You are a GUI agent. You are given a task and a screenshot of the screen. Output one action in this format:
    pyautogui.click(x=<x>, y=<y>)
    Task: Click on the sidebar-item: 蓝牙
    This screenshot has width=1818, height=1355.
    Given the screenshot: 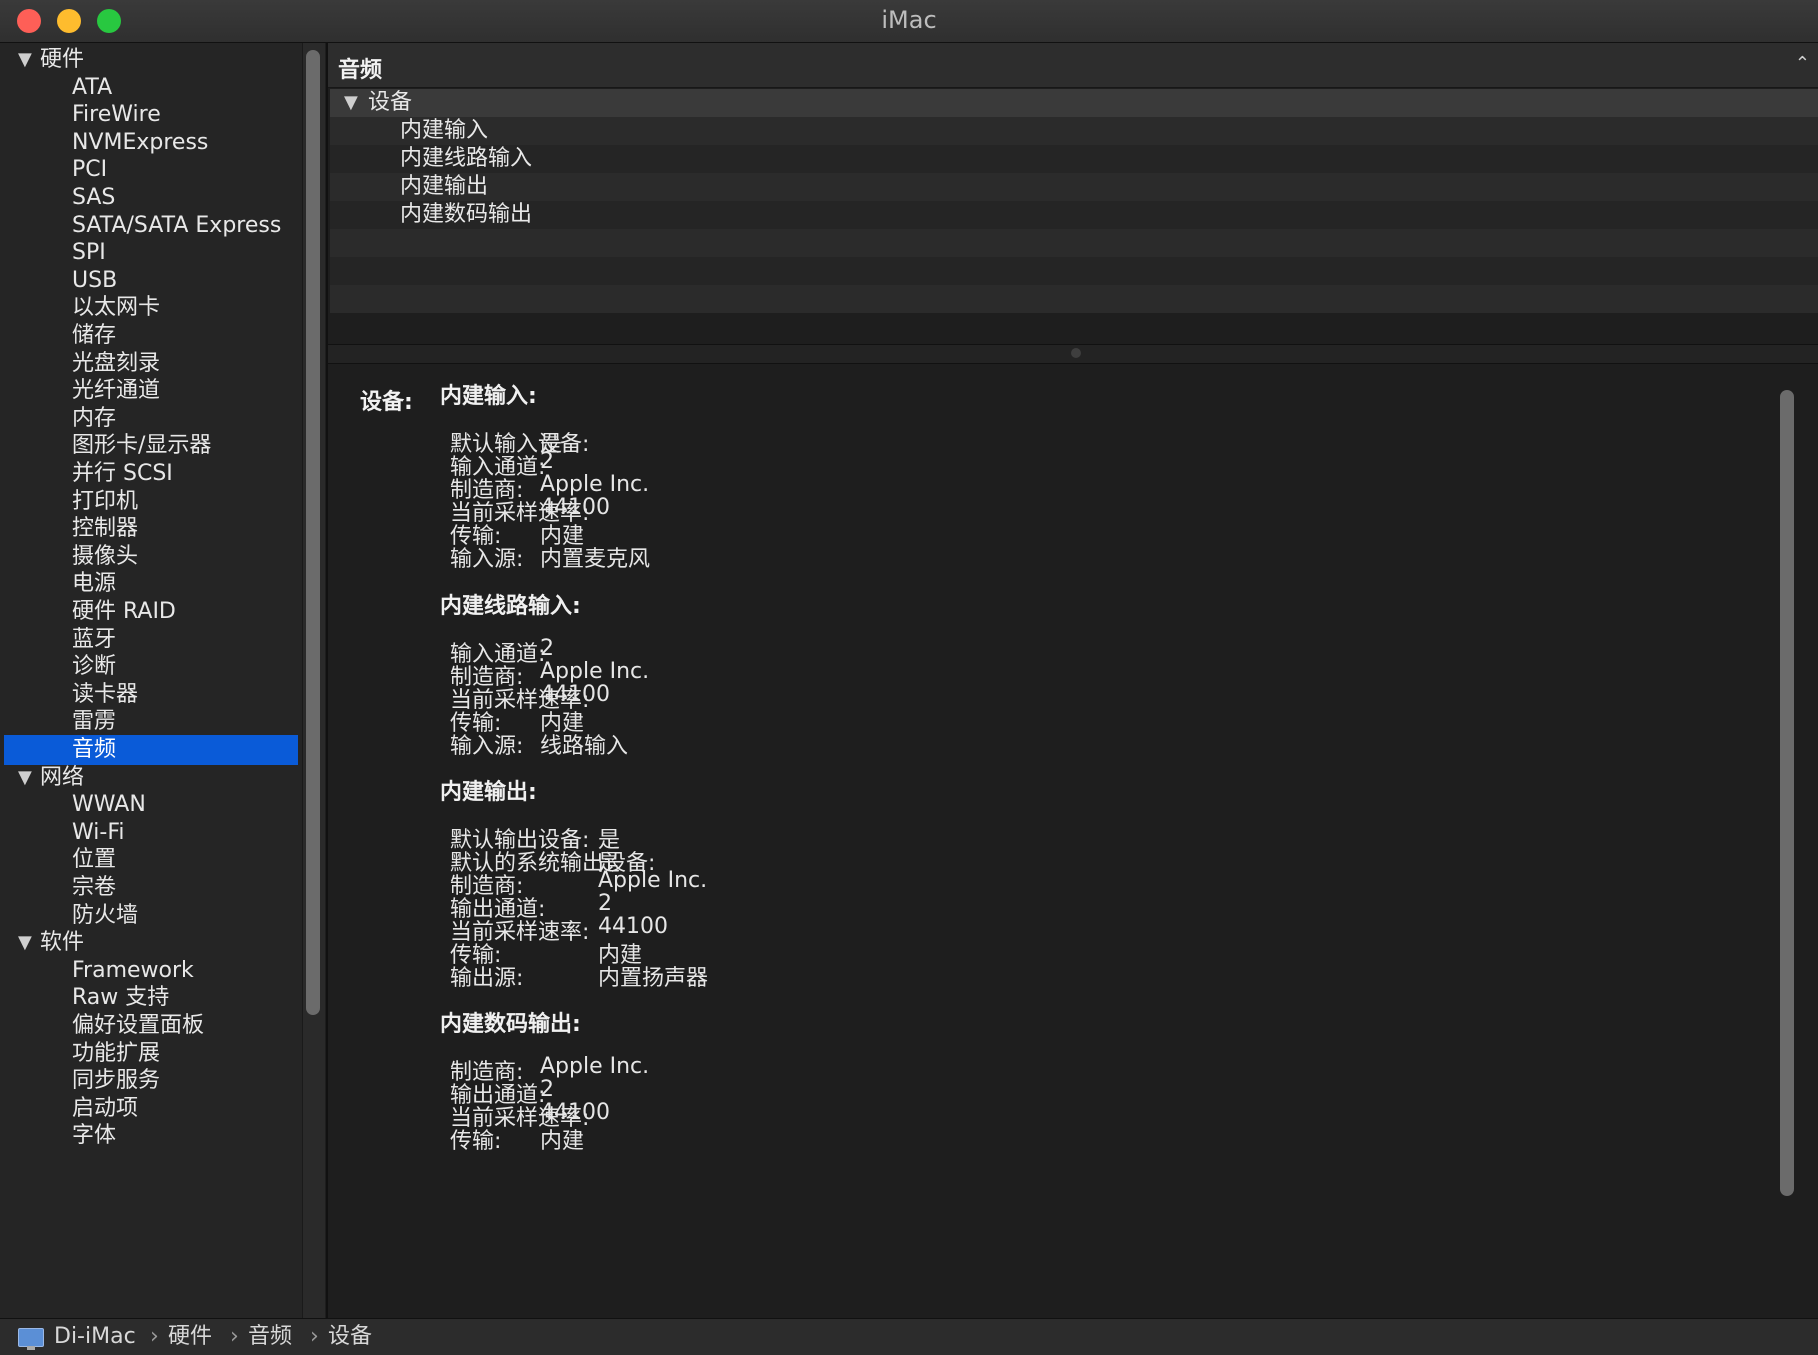 What is the action you would take?
    pyautogui.click(x=151, y=640)
    